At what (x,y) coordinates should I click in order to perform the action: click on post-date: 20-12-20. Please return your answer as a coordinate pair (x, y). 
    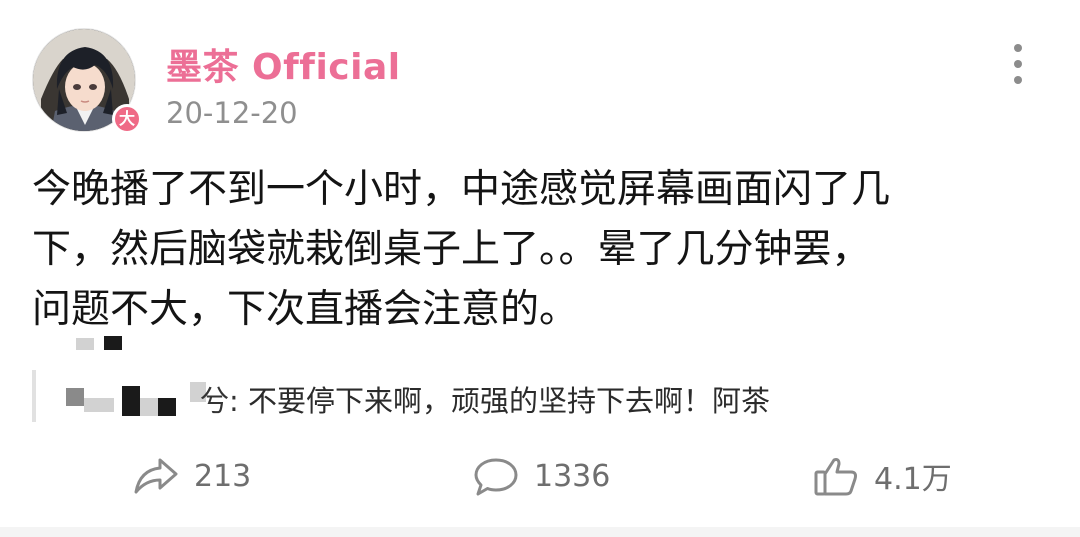
    Looking at the image, I should click on (232, 113).